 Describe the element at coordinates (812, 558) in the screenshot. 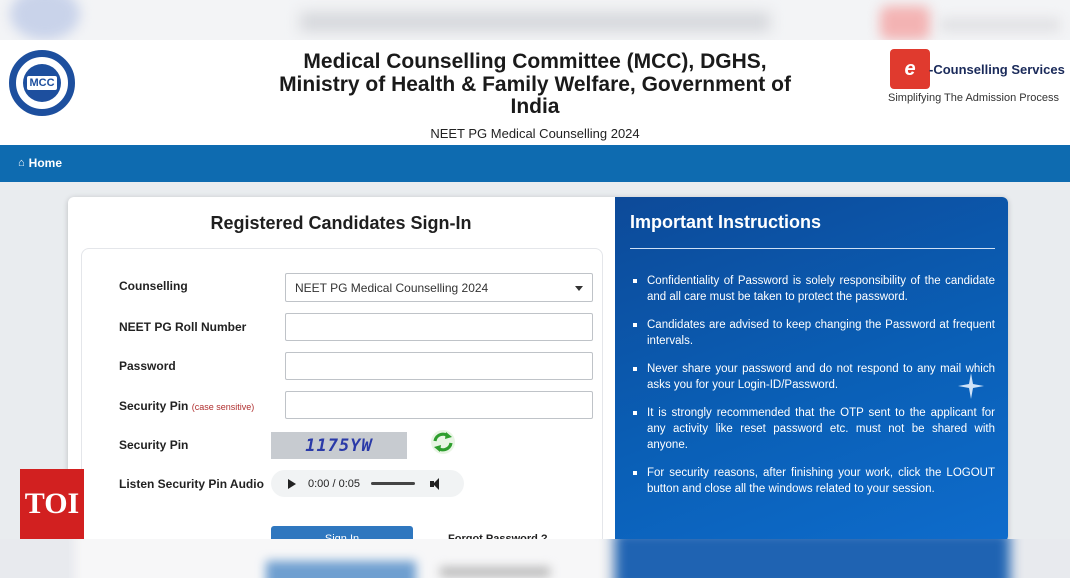

I see `blurred-panel` at that location.